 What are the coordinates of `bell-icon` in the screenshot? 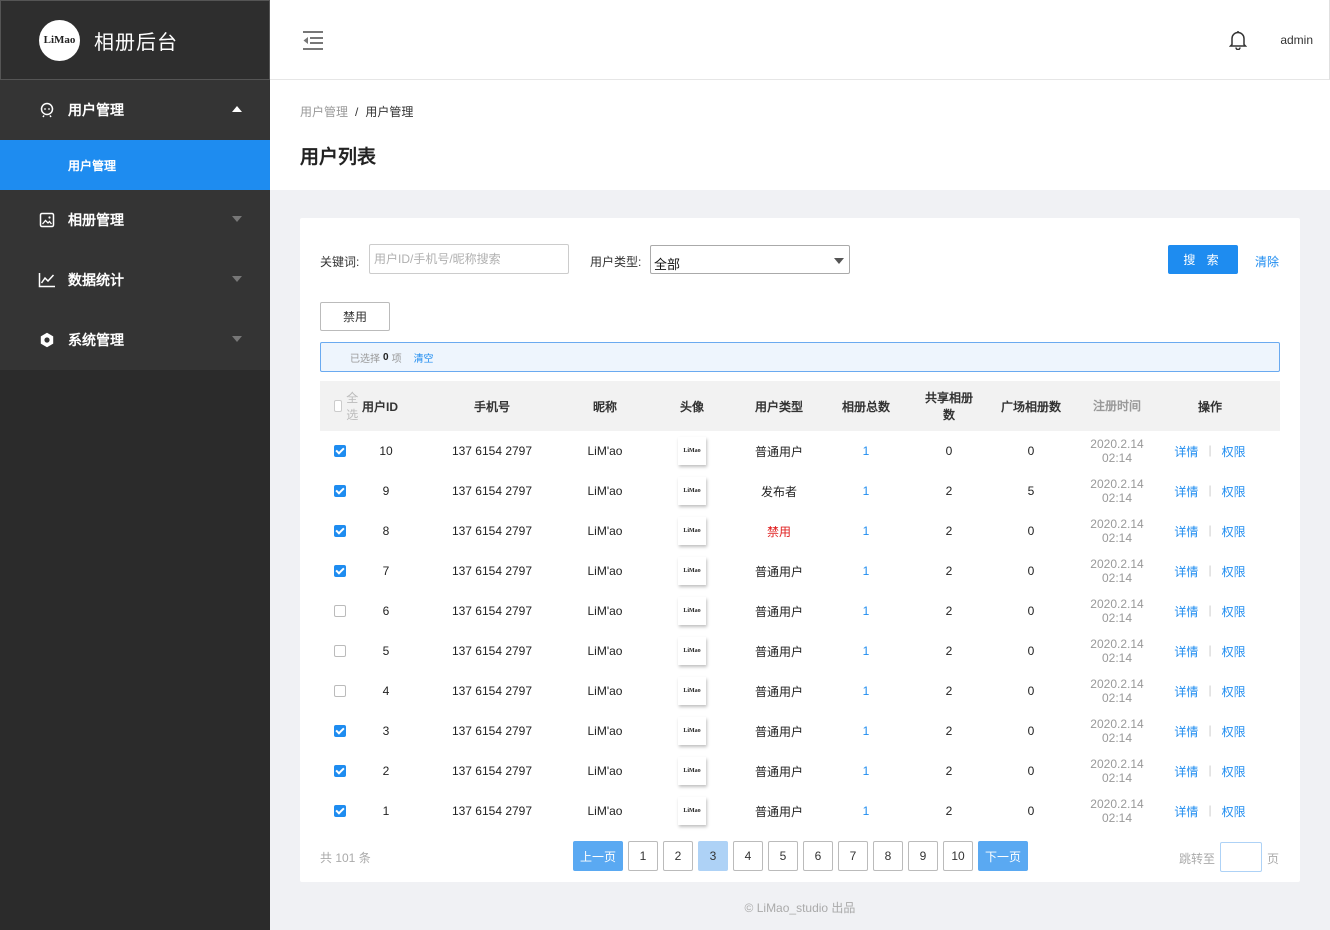 It's located at (1238, 41).